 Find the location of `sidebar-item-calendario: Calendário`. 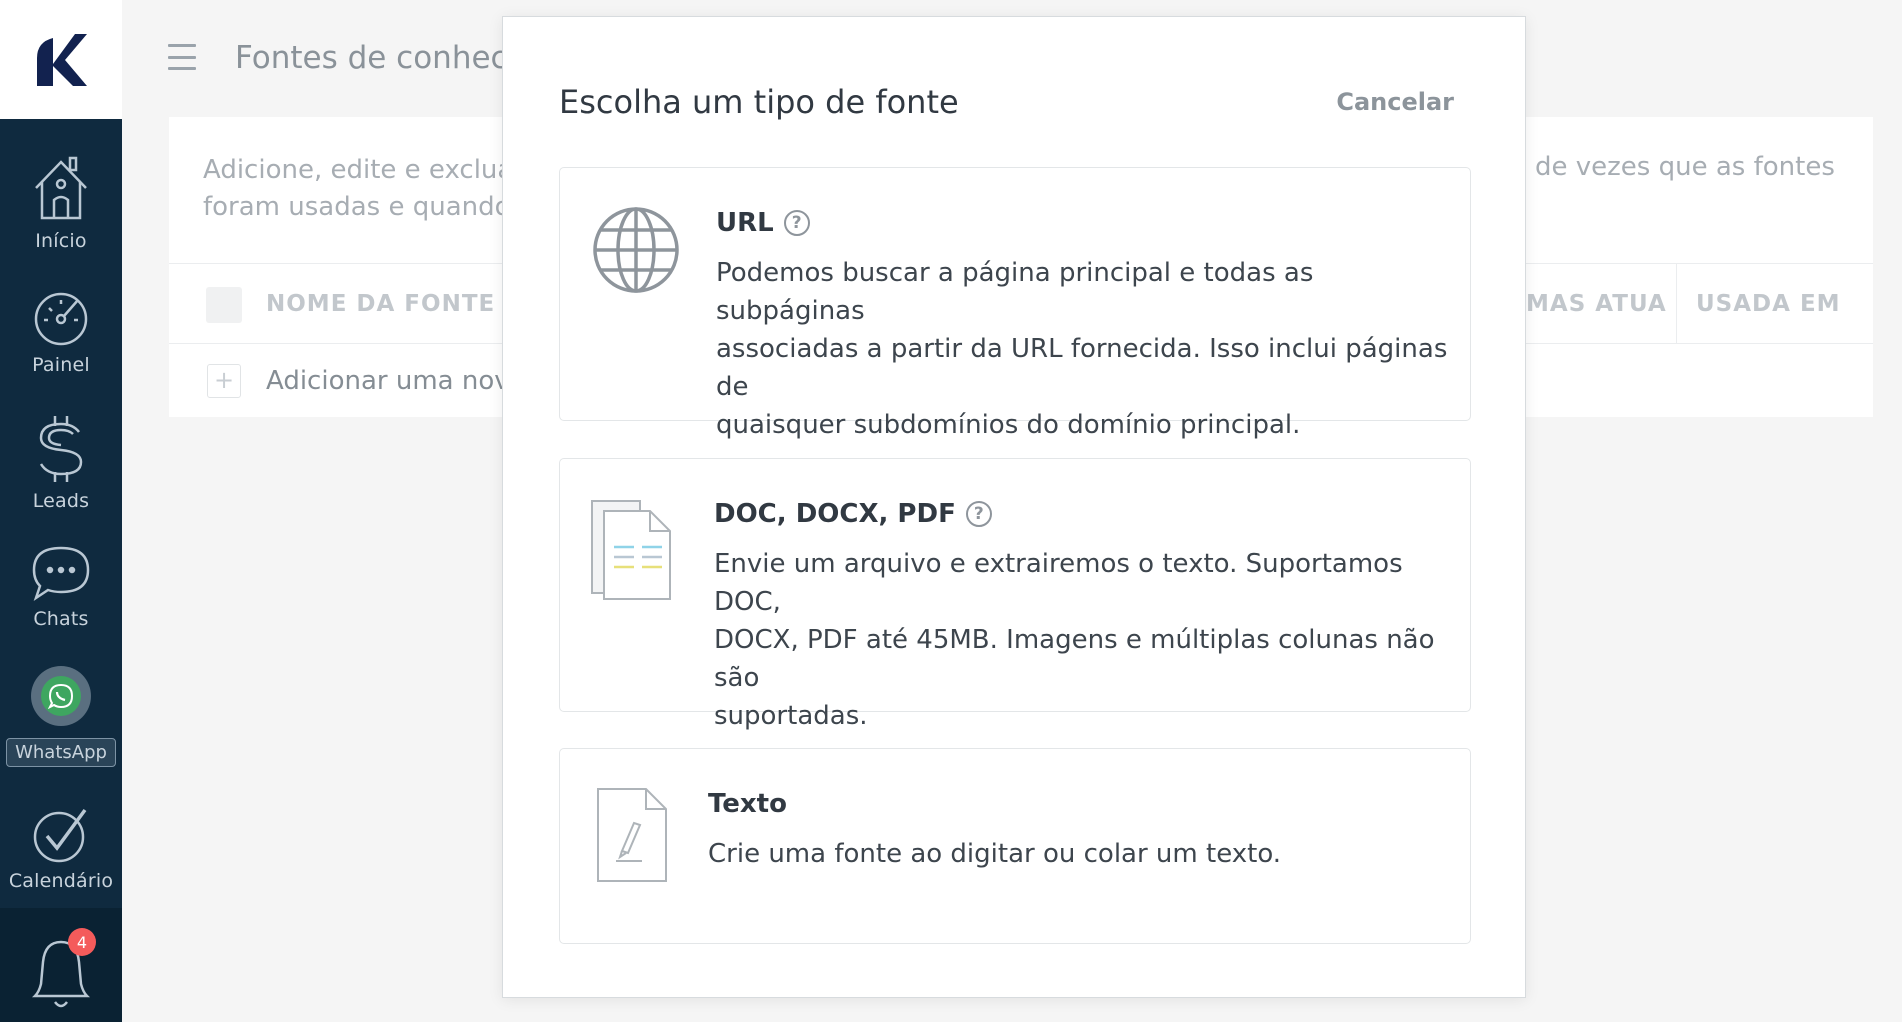

sidebar-item-calendario: Calendário is located at coordinates (61, 849).